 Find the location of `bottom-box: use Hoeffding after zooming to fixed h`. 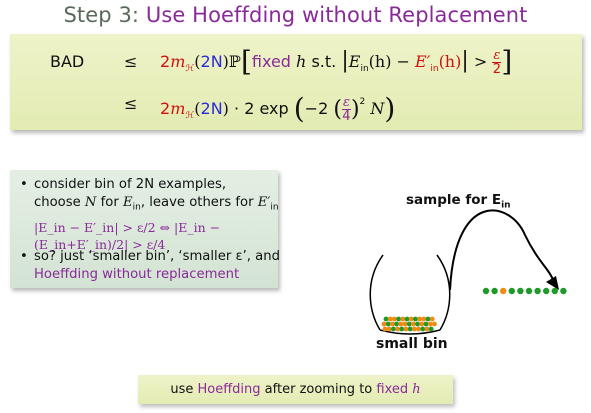

bottom-box: use Hoeffding after zooming to fixed h is located at coordinates (295, 389).